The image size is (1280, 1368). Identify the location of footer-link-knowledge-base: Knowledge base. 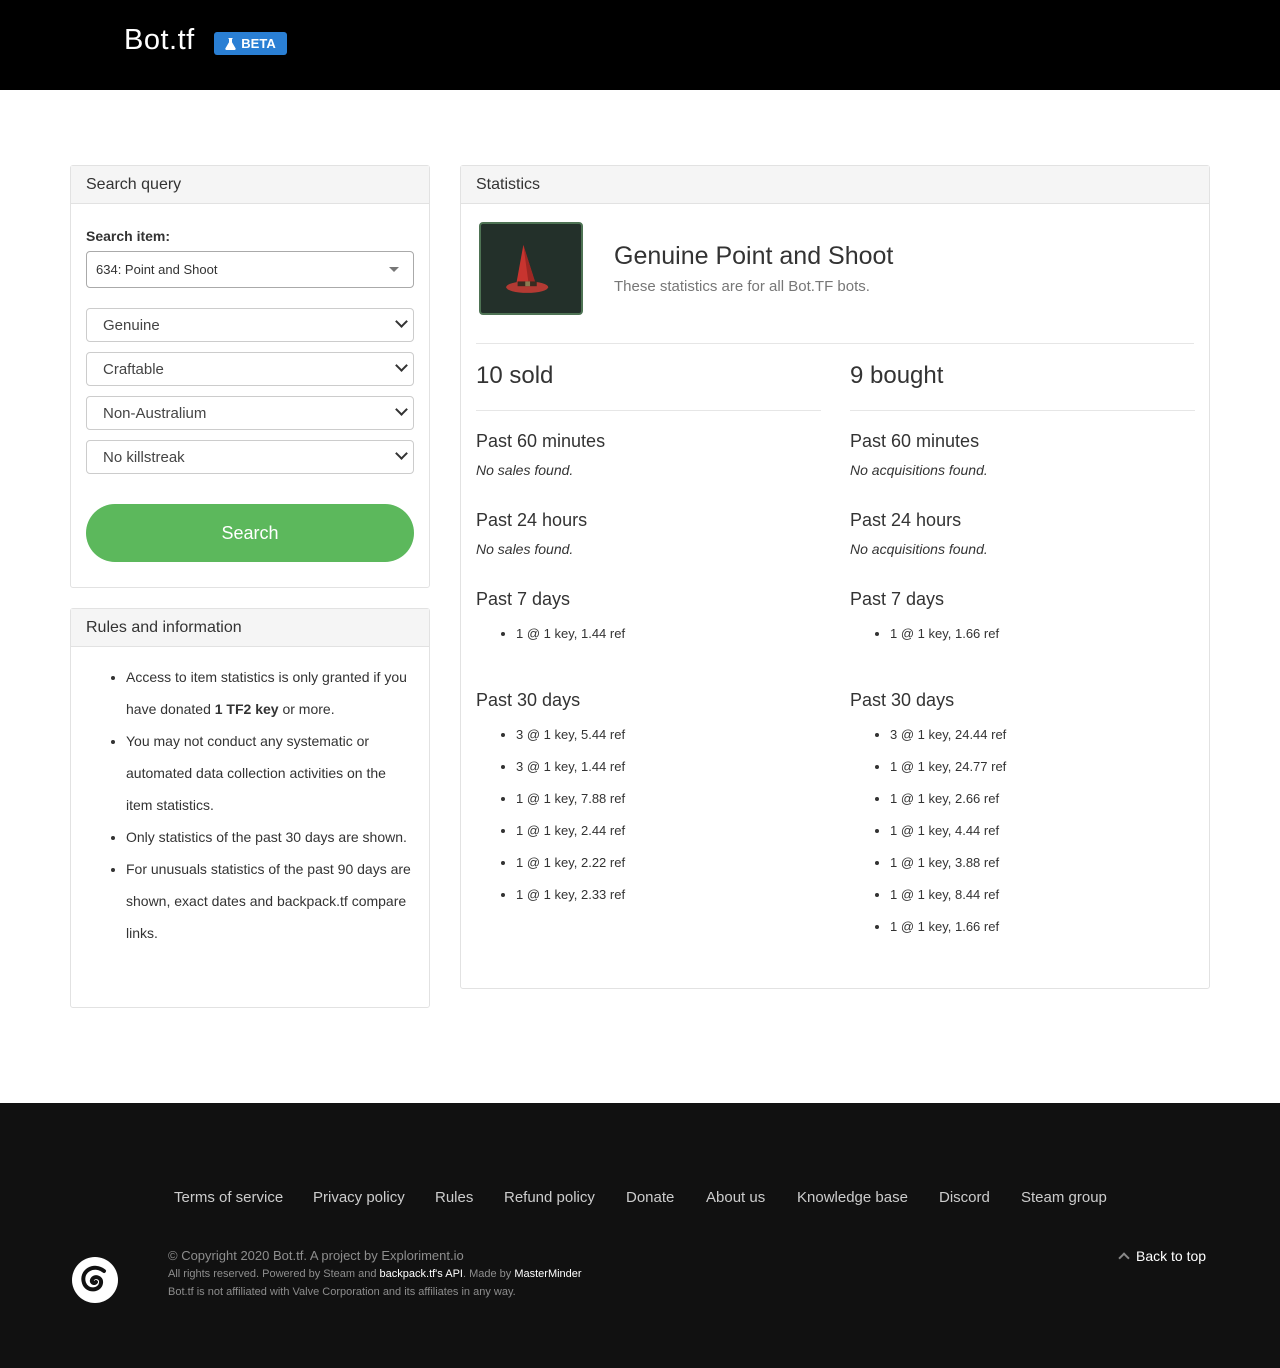
(852, 1197).